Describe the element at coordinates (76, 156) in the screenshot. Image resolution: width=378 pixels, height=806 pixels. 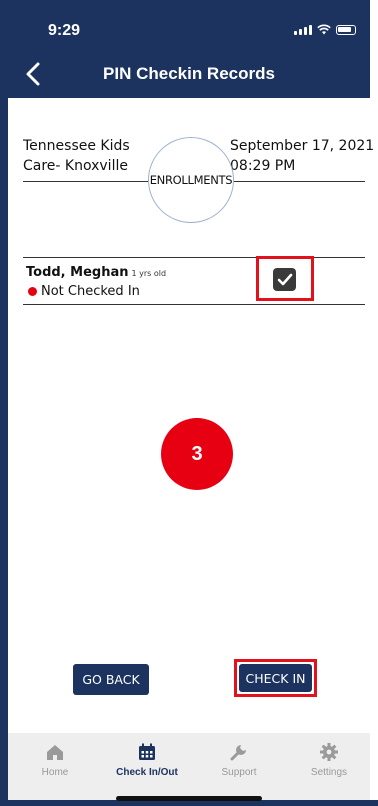
I see `center-name: Tennessee Kids Care- Knoxville` at that location.